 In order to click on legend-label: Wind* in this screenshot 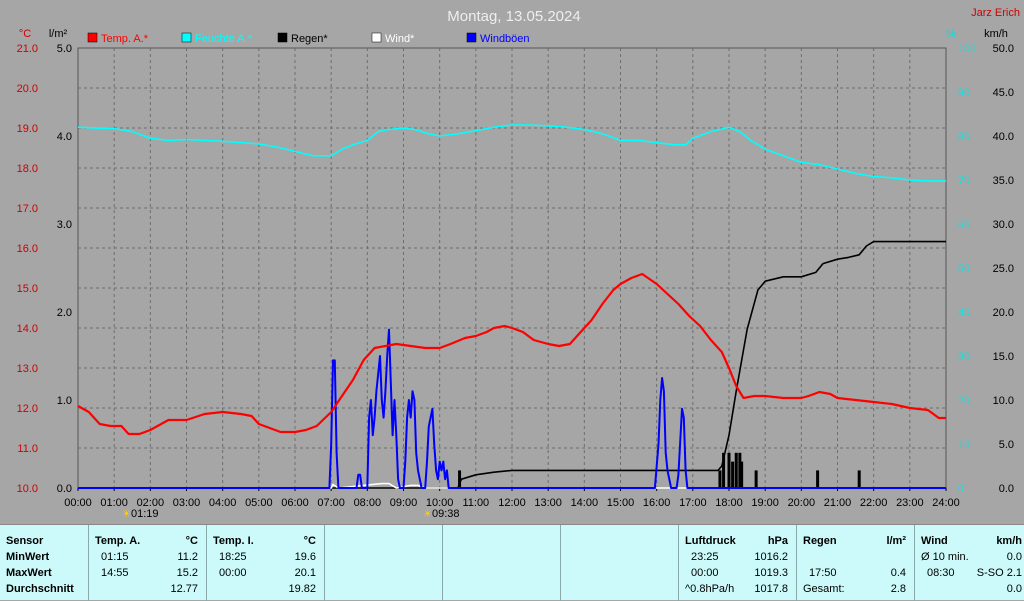, I will do `click(400, 39)`.